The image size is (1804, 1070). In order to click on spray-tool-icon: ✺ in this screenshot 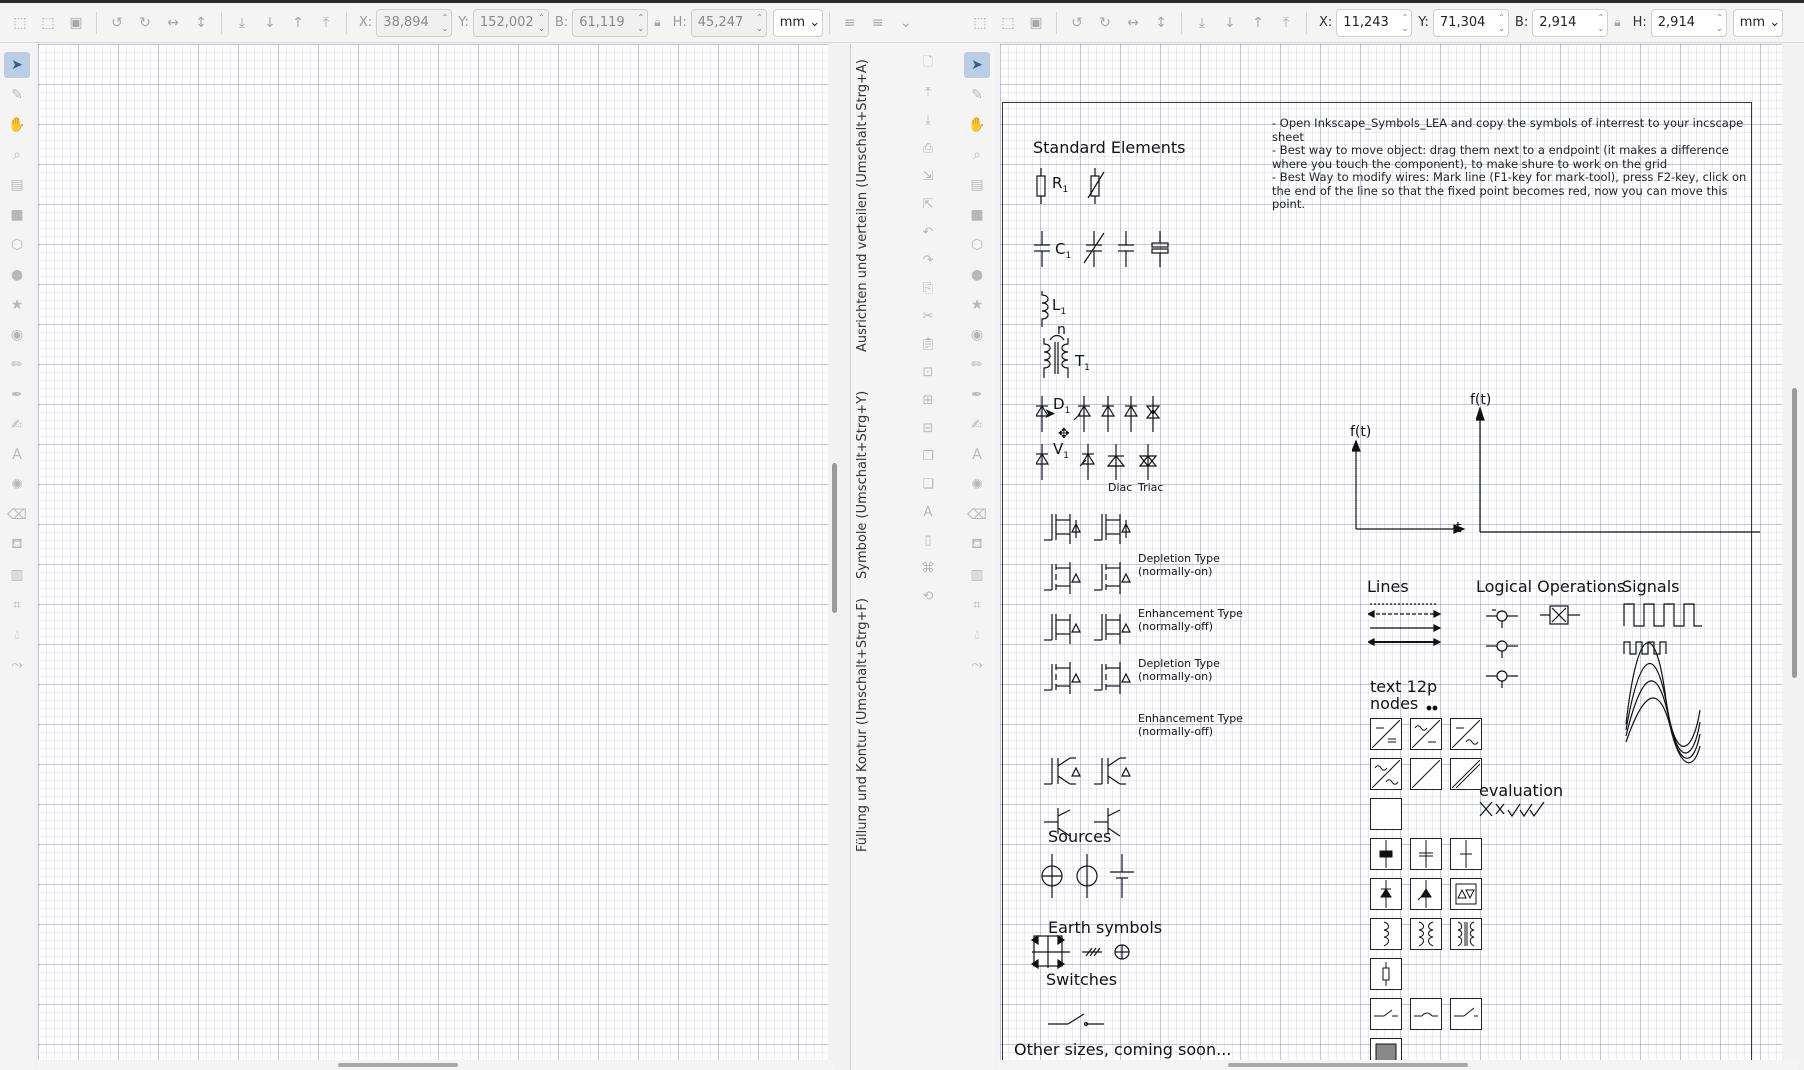, I will do `click(17, 485)`.